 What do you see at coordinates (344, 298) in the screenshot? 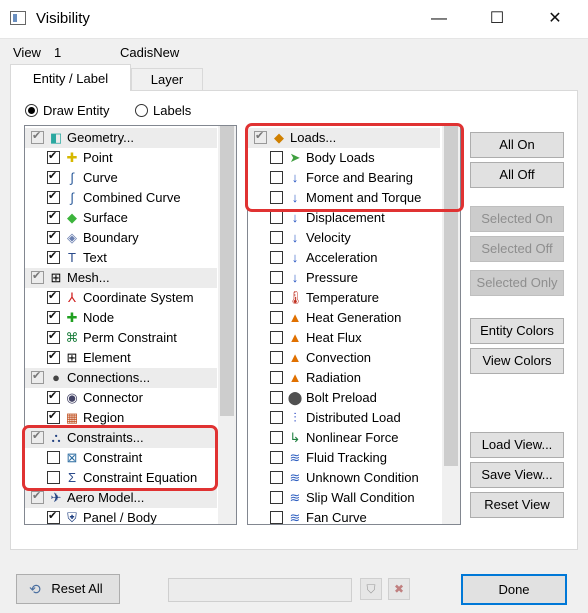
I see `right-row-temperature: 🌡 Temperature` at bounding box center [344, 298].